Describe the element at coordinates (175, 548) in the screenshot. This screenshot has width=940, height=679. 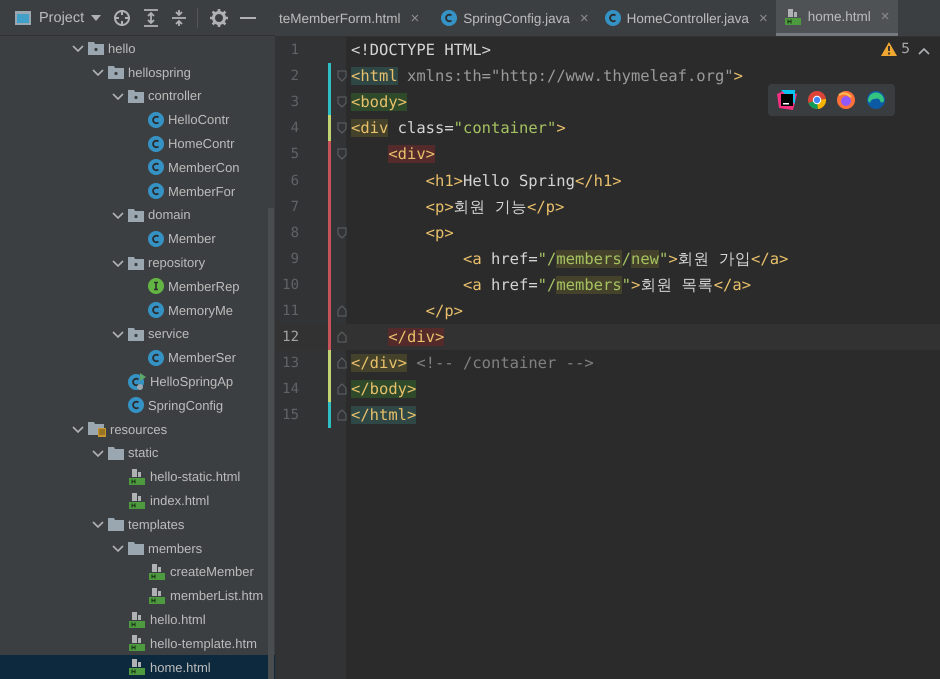
I see `tree-item-label: members` at that location.